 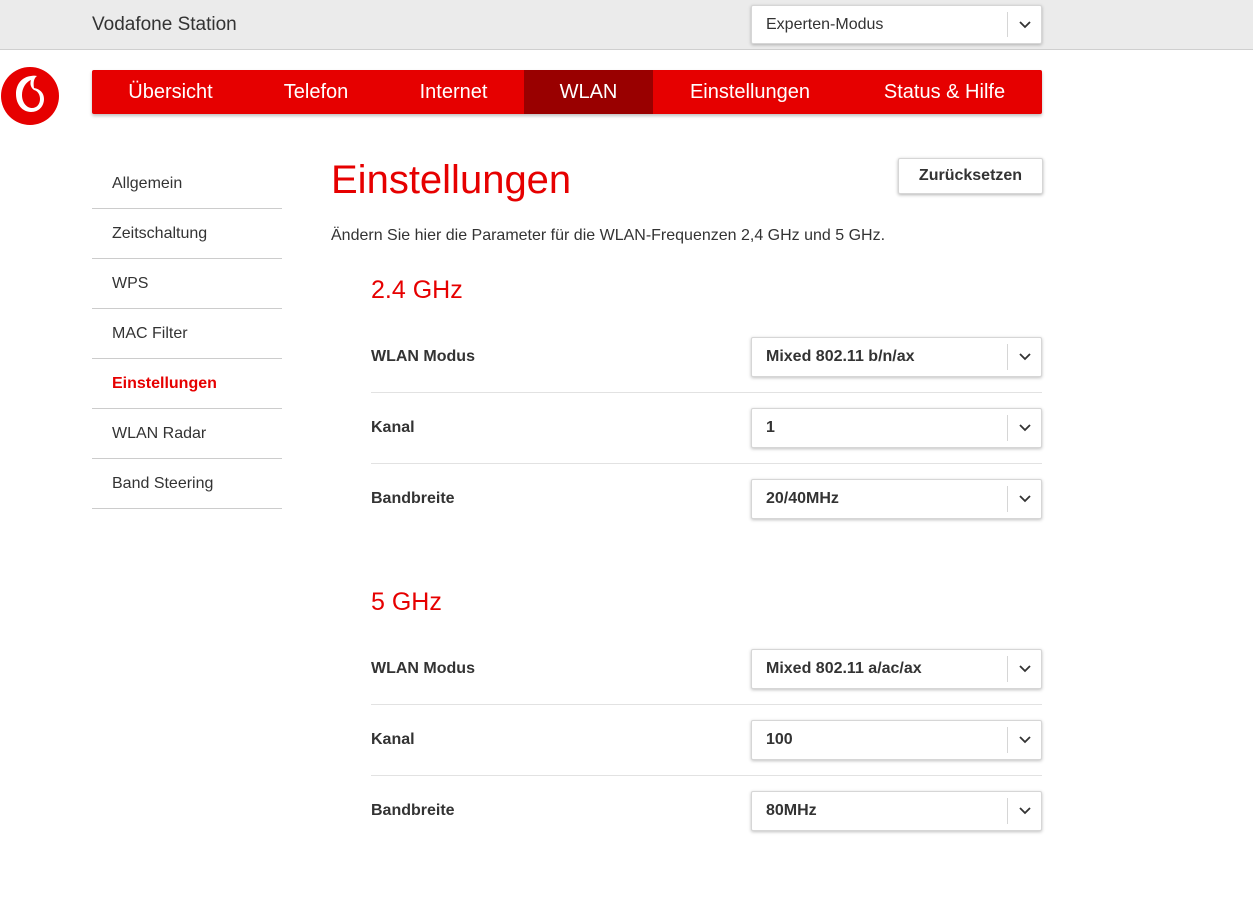 I want to click on kanal-row: Kanal 1, so click(x=706, y=428).